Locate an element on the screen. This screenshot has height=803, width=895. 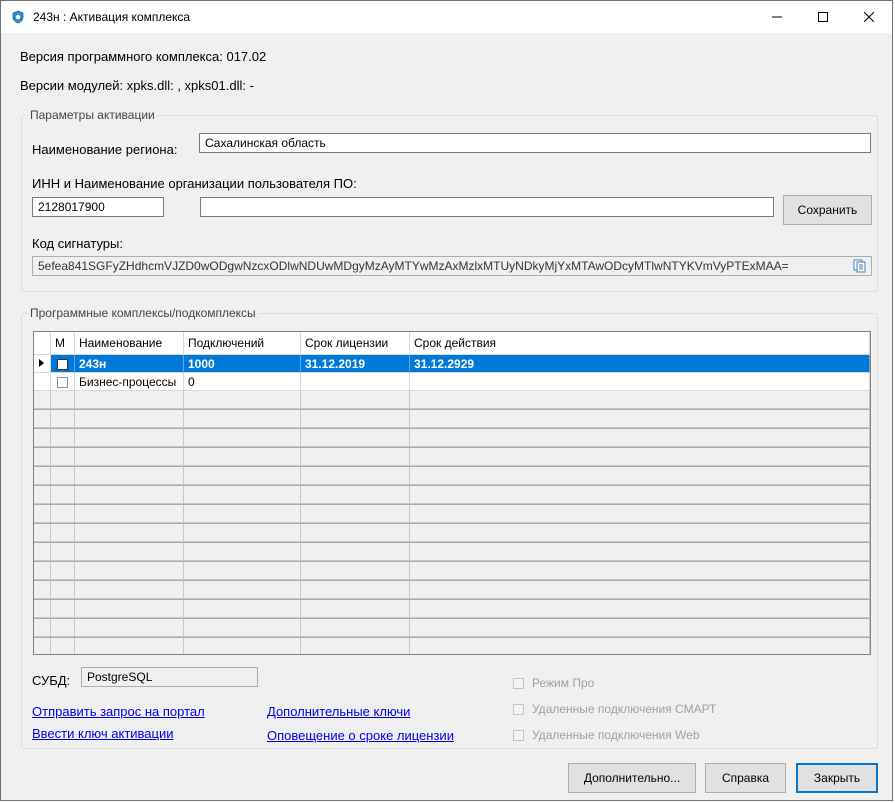
dbms-label: СУБД: is located at coordinates (51, 680).